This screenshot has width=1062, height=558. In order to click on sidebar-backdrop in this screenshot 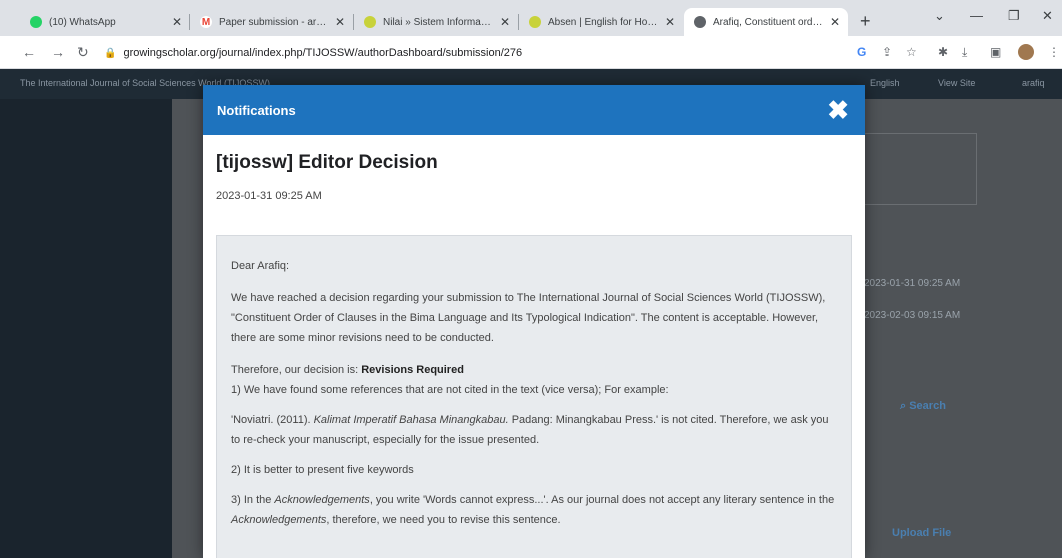, I will do `click(86, 328)`.